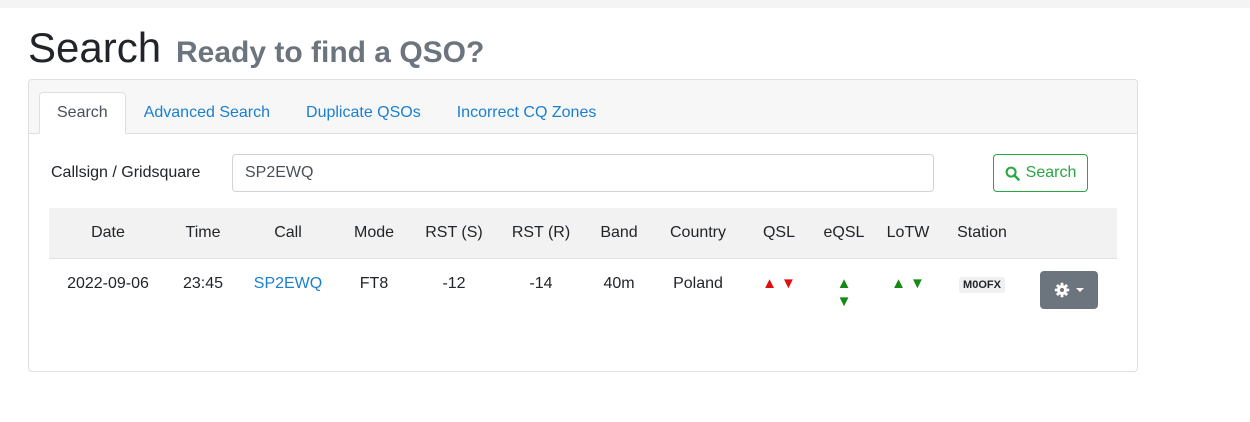 The width and height of the screenshot is (1250, 422). What do you see at coordinates (788, 283) in the screenshot?
I see `qsl-received-arrow-icon: ▼` at bounding box center [788, 283].